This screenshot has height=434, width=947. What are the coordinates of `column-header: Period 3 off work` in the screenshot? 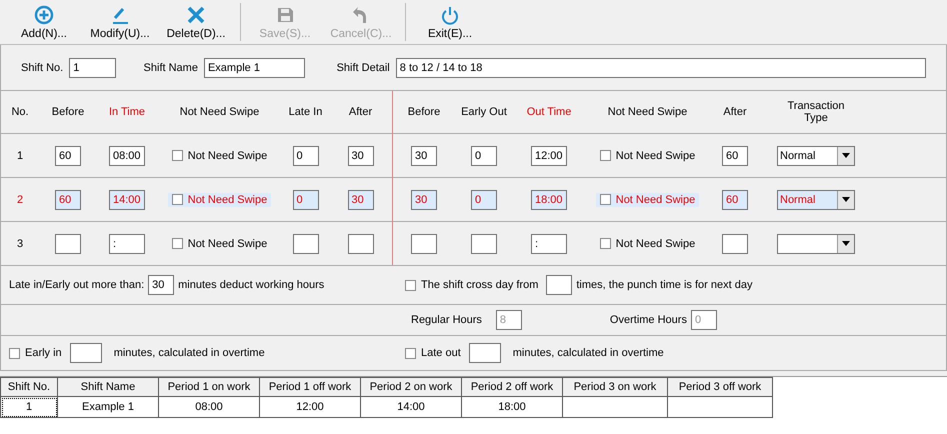 It's located at (720, 387).